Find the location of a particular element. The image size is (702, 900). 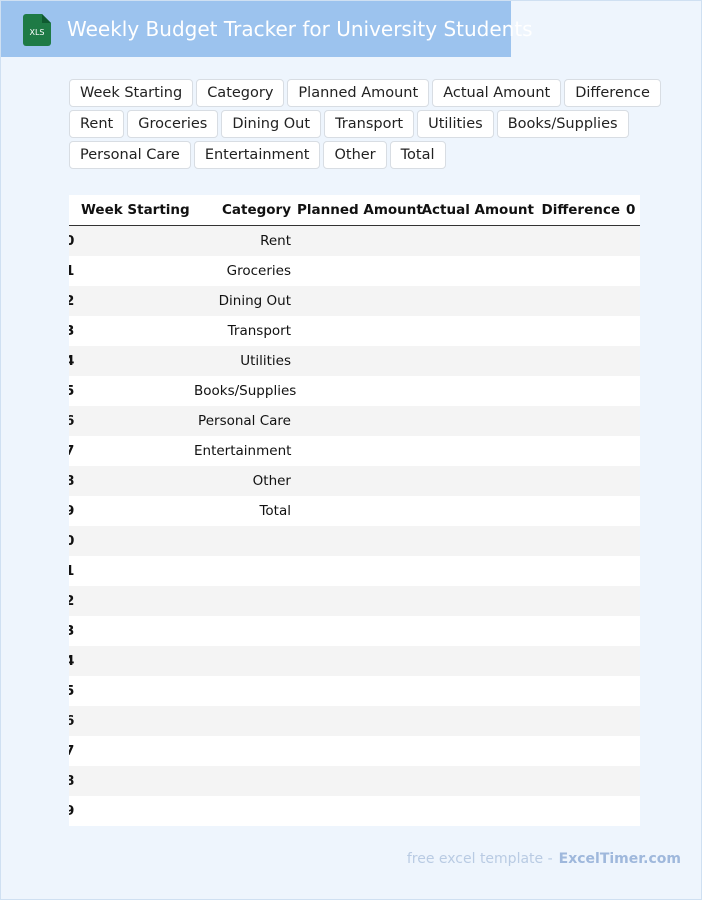

table-cell: Groceries is located at coordinates (245, 271).